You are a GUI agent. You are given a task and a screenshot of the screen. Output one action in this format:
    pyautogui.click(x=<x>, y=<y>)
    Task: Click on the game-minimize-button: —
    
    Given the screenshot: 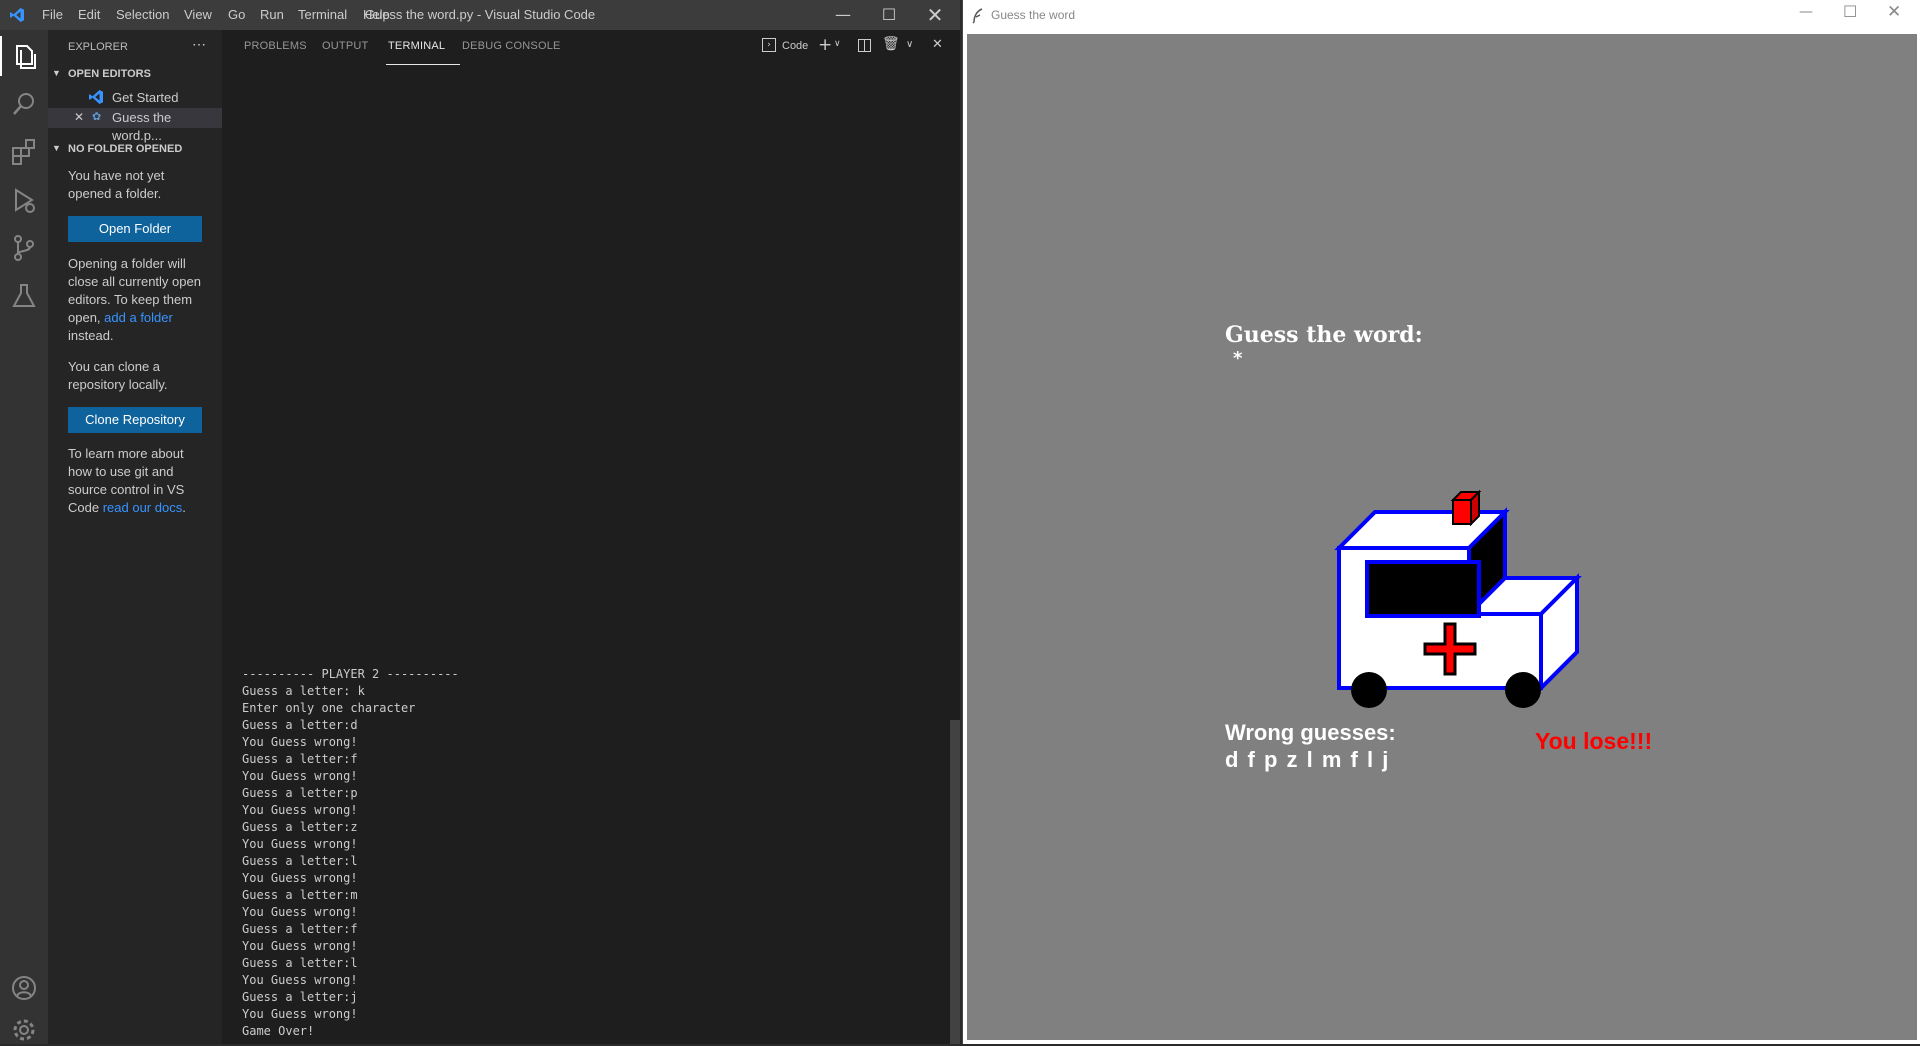 What is the action you would take?
    pyautogui.click(x=1806, y=12)
    